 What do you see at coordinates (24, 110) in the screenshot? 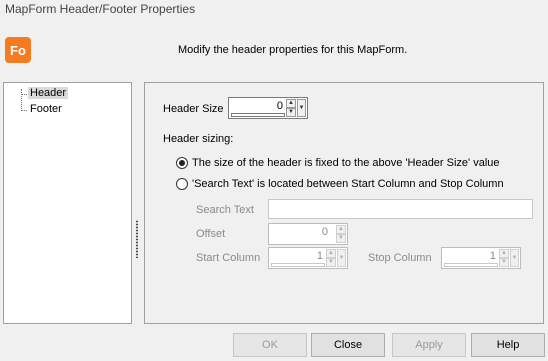
I see `tree-line-footer` at bounding box center [24, 110].